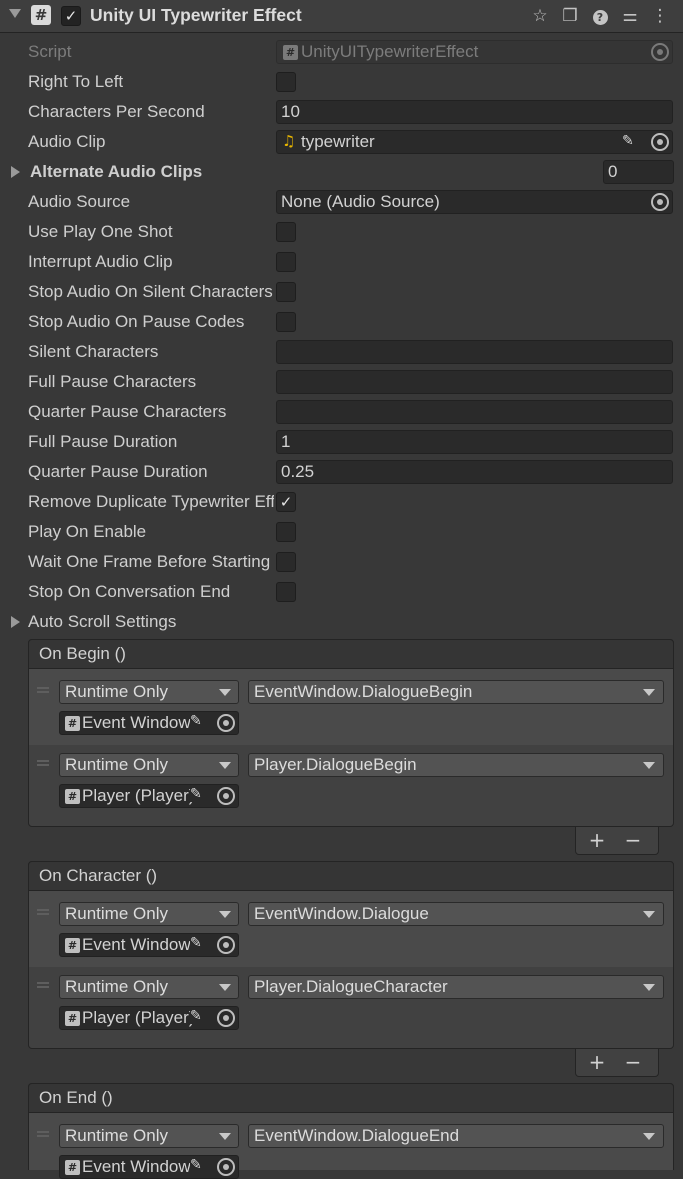 The height and width of the screenshot is (1179, 683). Describe the element at coordinates (153, 172) in the screenshot. I see `alternate-audio-clips-label: Alternate Audio Clips` at that location.